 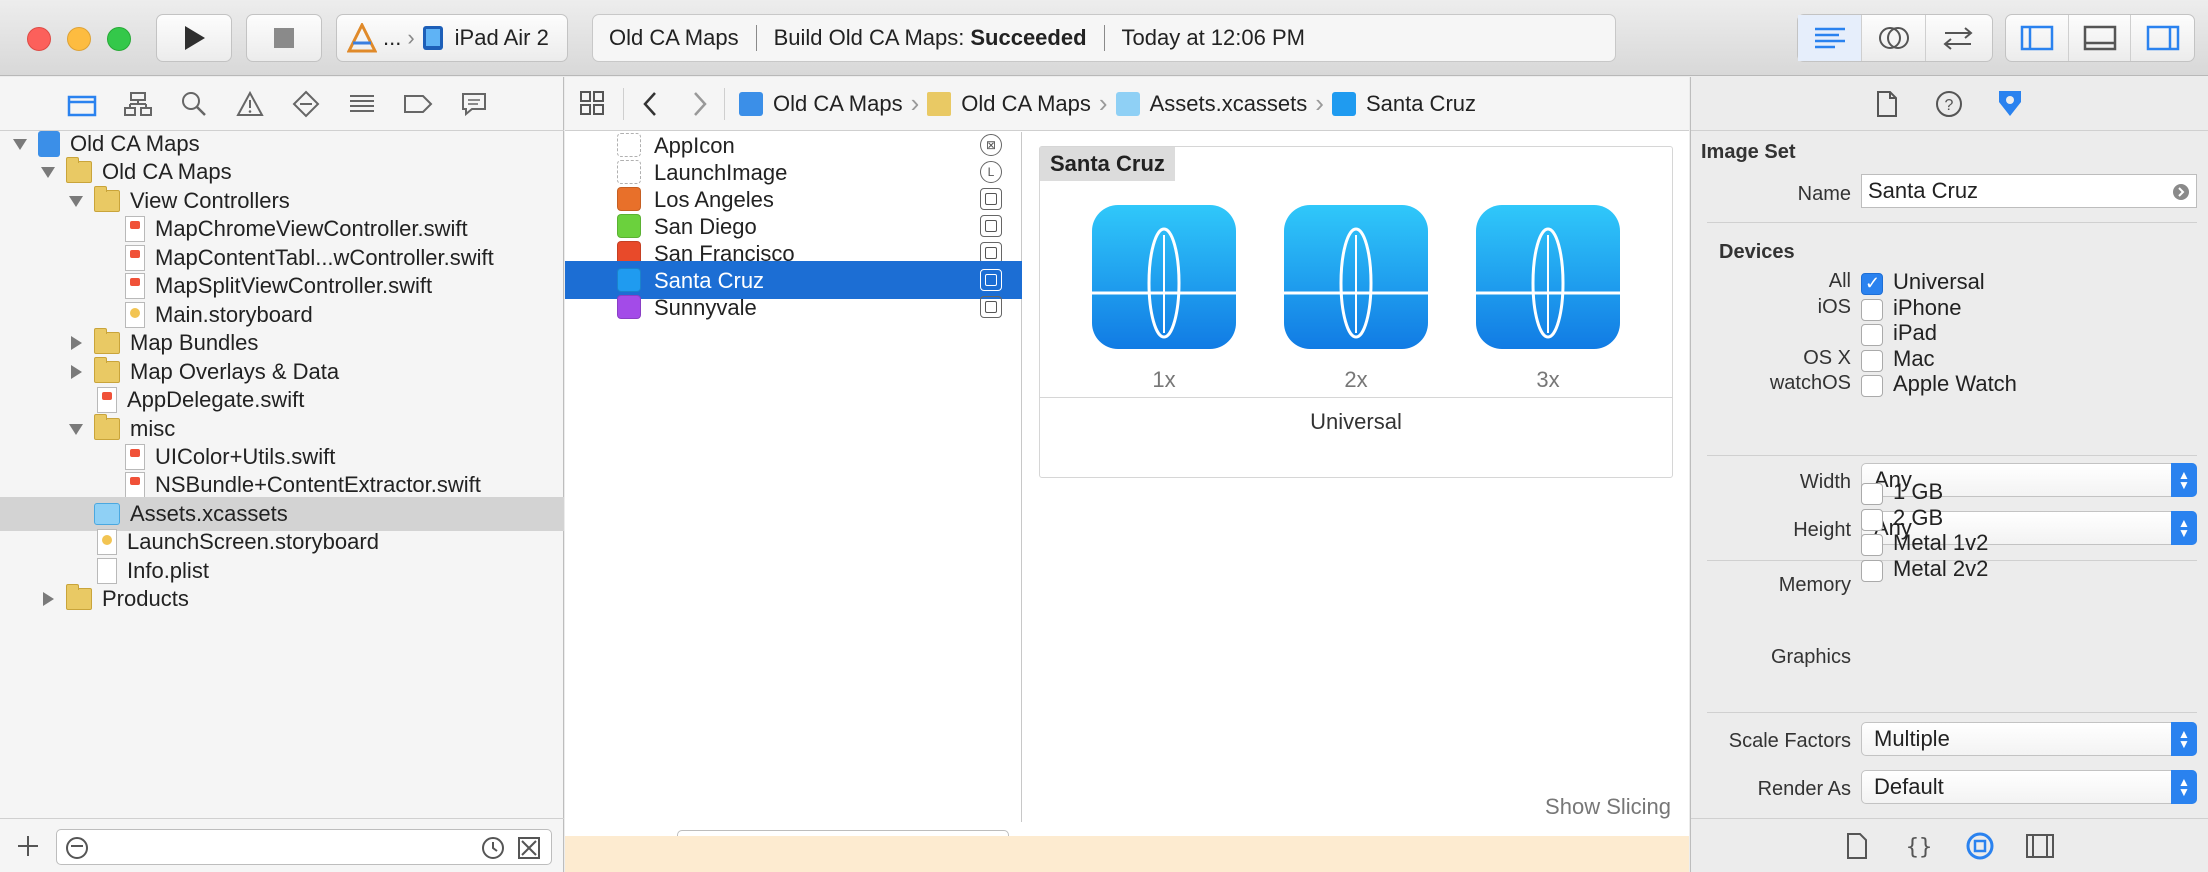 I want to click on image-slot-3x, so click(x=1548, y=277).